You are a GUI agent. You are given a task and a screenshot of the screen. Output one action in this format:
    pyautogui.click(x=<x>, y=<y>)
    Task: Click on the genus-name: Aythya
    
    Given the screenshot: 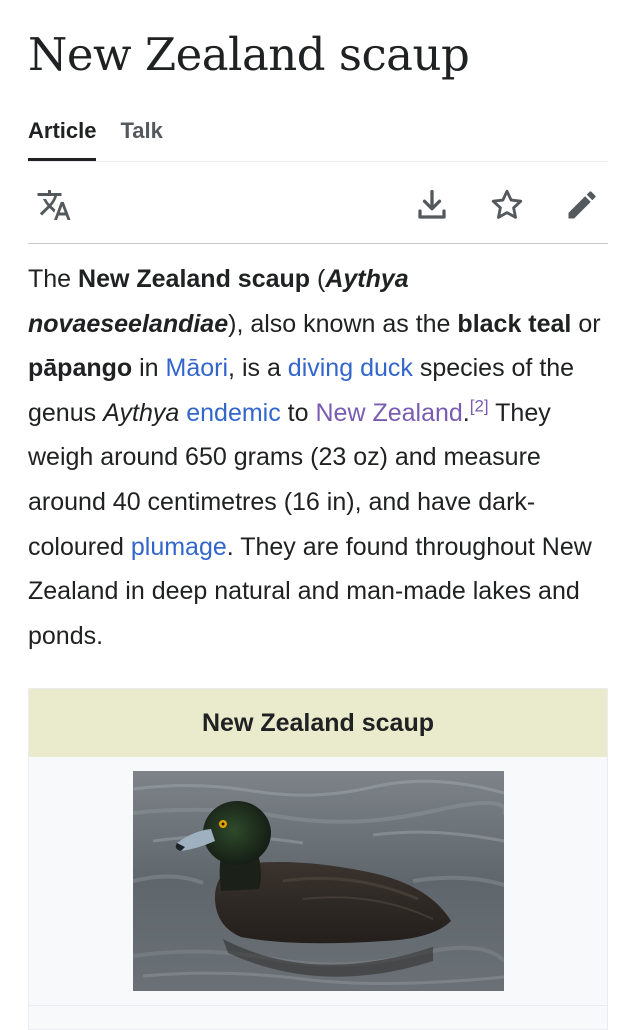 What is the action you would take?
    pyautogui.click(x=141, y=412)
    